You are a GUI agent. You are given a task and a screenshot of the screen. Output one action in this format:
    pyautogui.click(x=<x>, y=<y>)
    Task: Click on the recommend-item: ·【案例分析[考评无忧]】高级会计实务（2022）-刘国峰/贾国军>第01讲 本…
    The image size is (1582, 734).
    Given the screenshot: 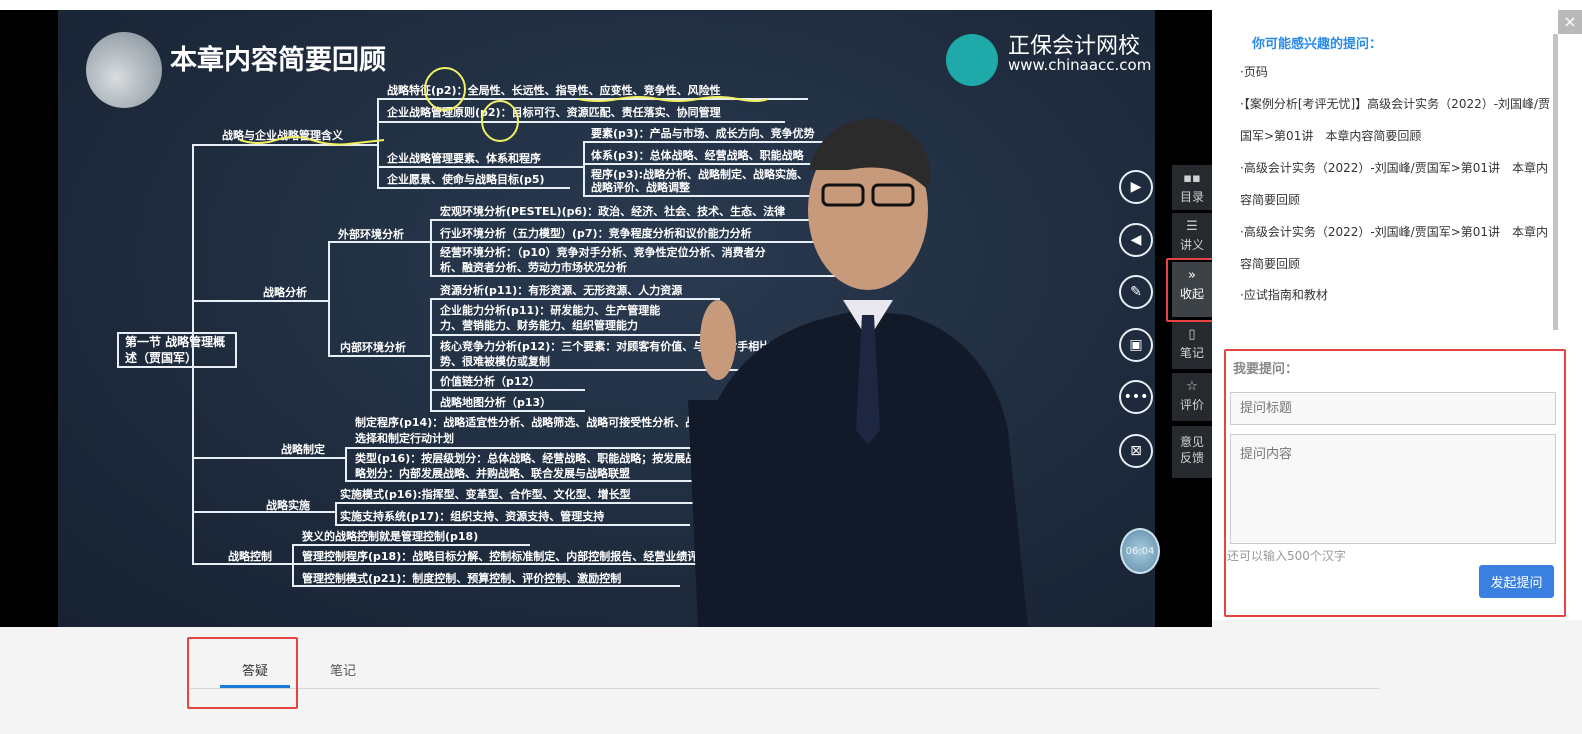 What is the action you would take?
    pyautogui.click(x=1396, y=120)
    